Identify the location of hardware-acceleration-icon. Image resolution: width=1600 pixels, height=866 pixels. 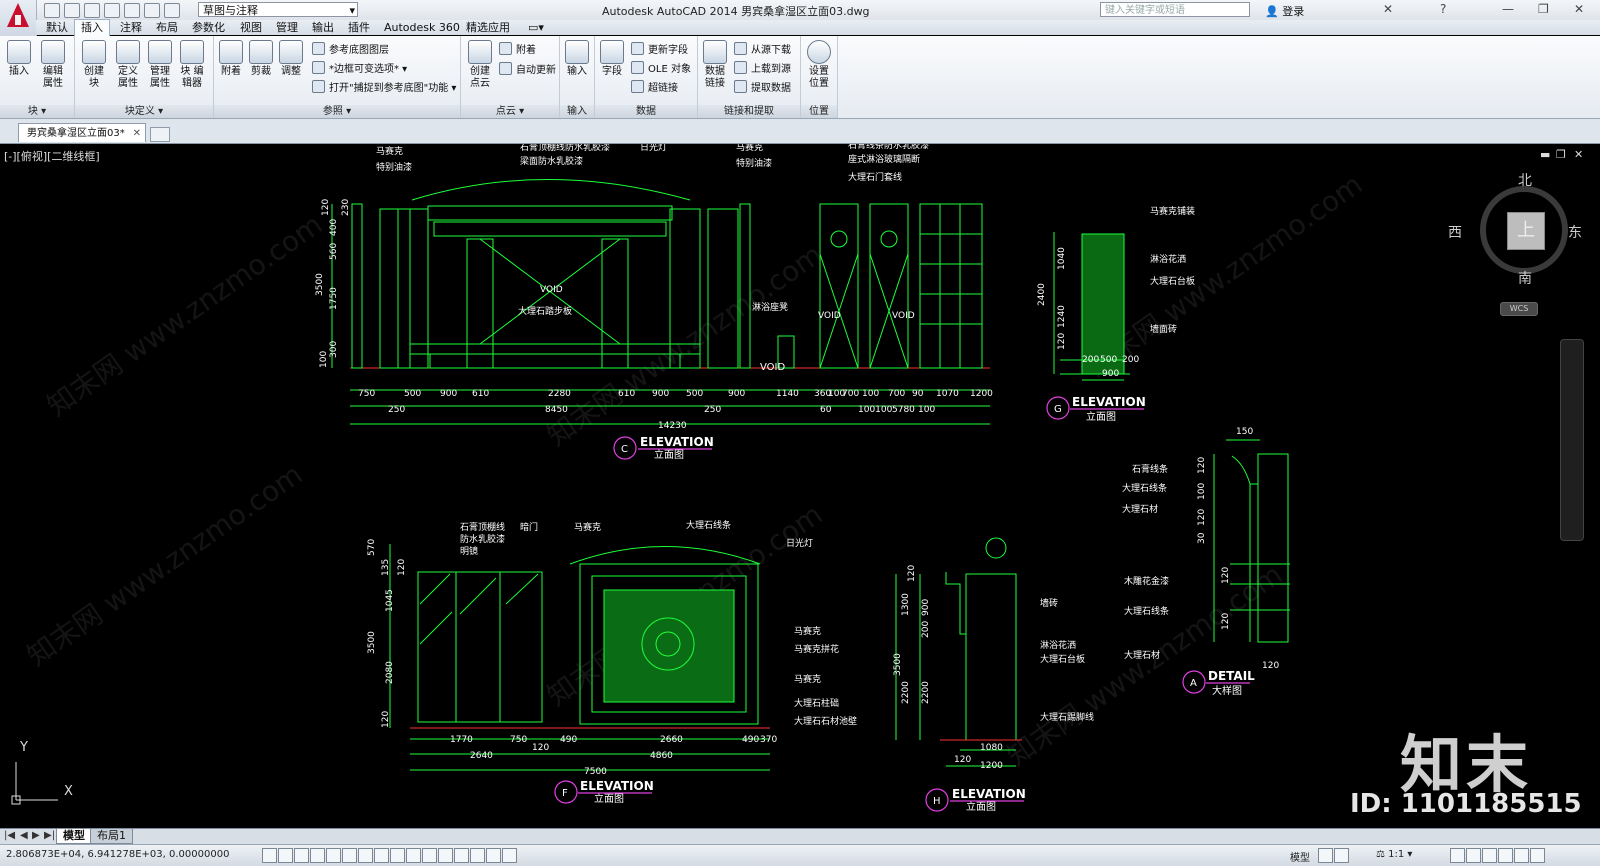
(1489, 855).